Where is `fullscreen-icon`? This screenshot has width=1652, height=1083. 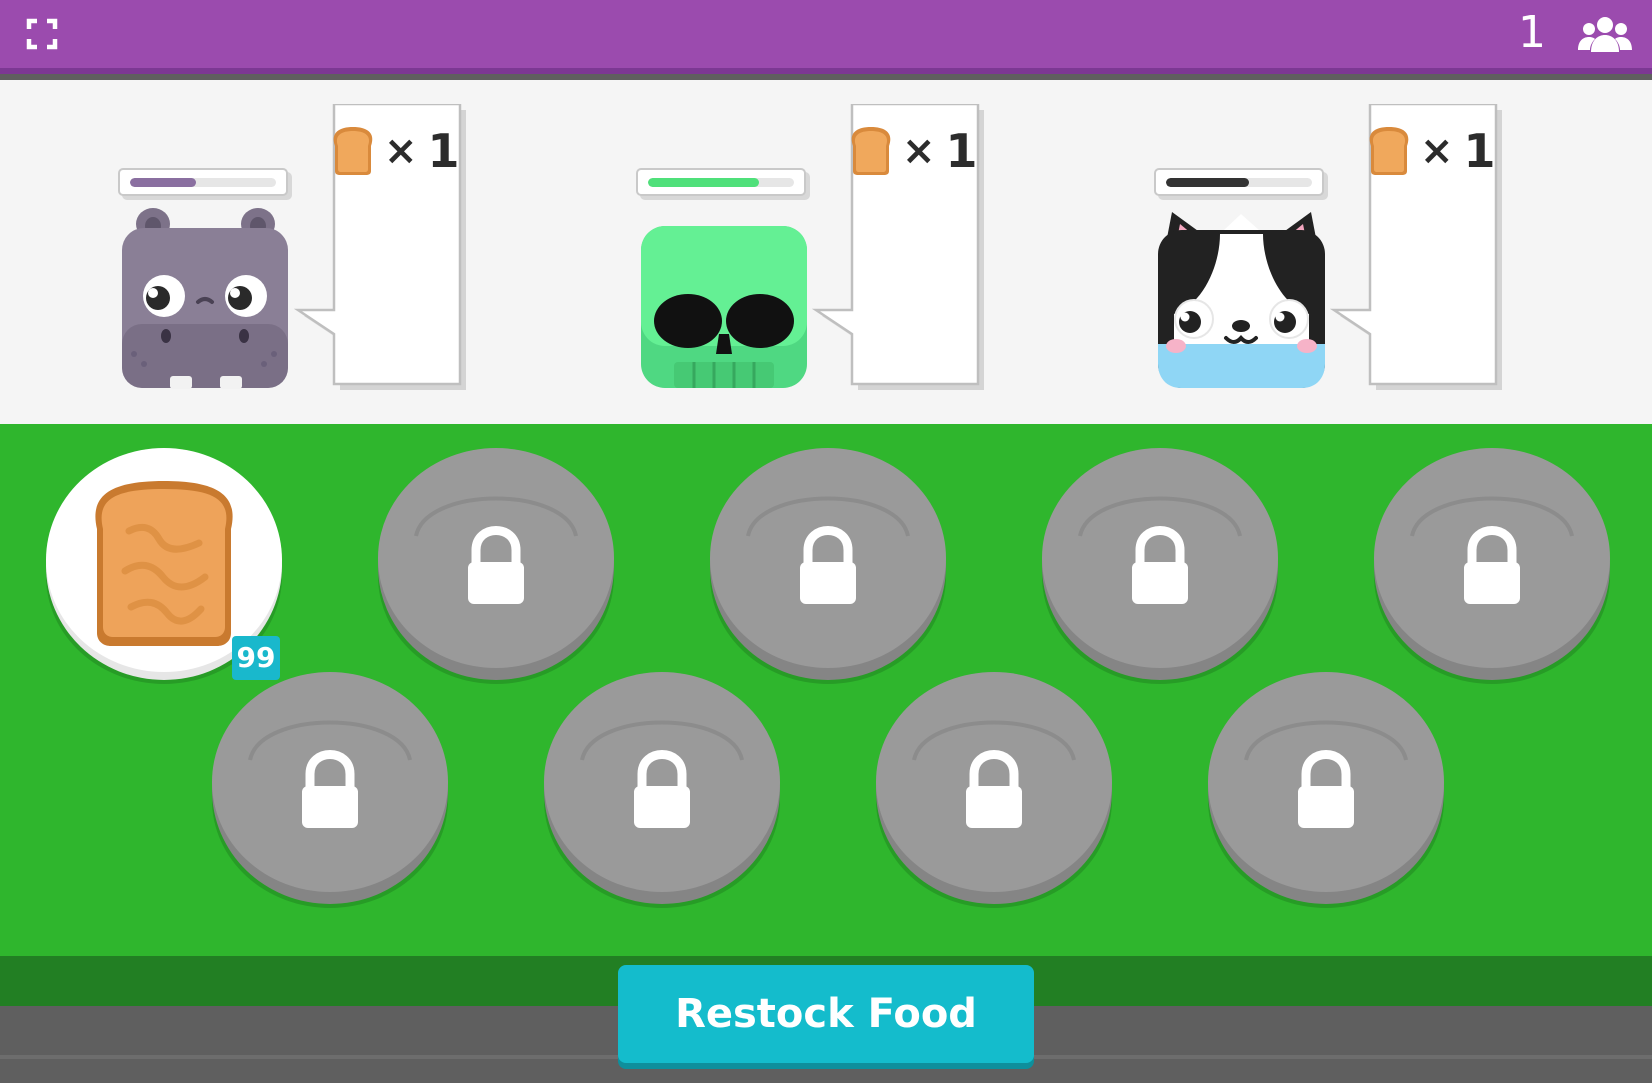 fullscreen-icon is located at coordinates (42, 34).